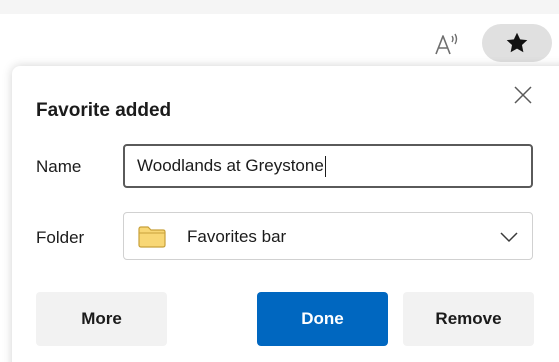 The image size is (559, 362). I want to click on done-button: Done, so click(322, 319).